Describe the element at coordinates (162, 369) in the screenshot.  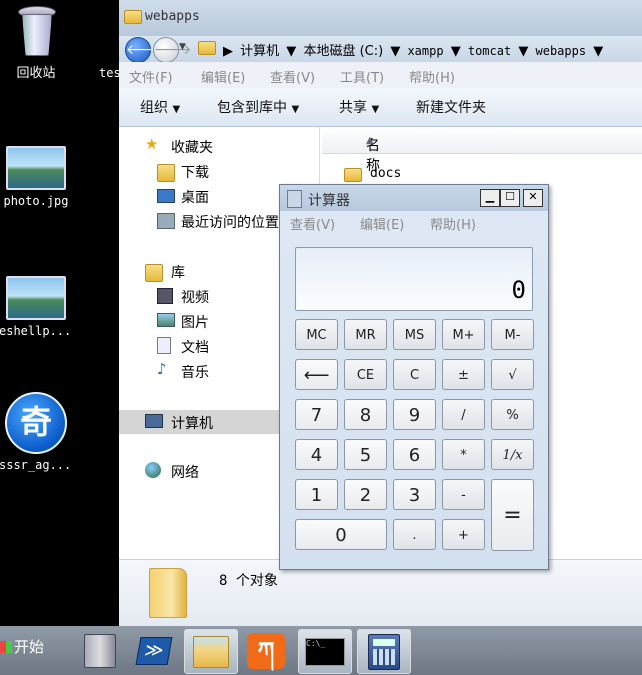
I see `music-library-icon: ♪` at that location.